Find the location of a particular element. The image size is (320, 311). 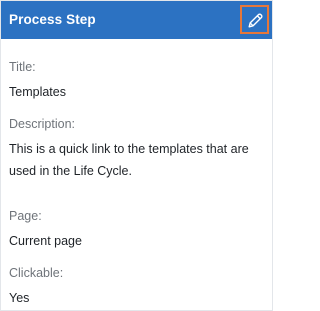

page-label: Page: is located at coordinates (25, 216).